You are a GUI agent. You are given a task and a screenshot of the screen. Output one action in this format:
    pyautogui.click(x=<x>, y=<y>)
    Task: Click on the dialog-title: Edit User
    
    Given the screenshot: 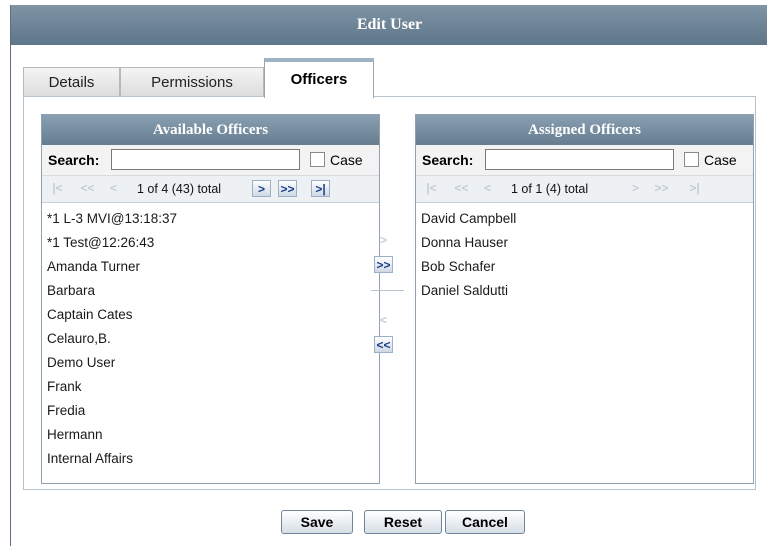 What is the action you would take?
    pyautogui.click(x=389, y=25)
    